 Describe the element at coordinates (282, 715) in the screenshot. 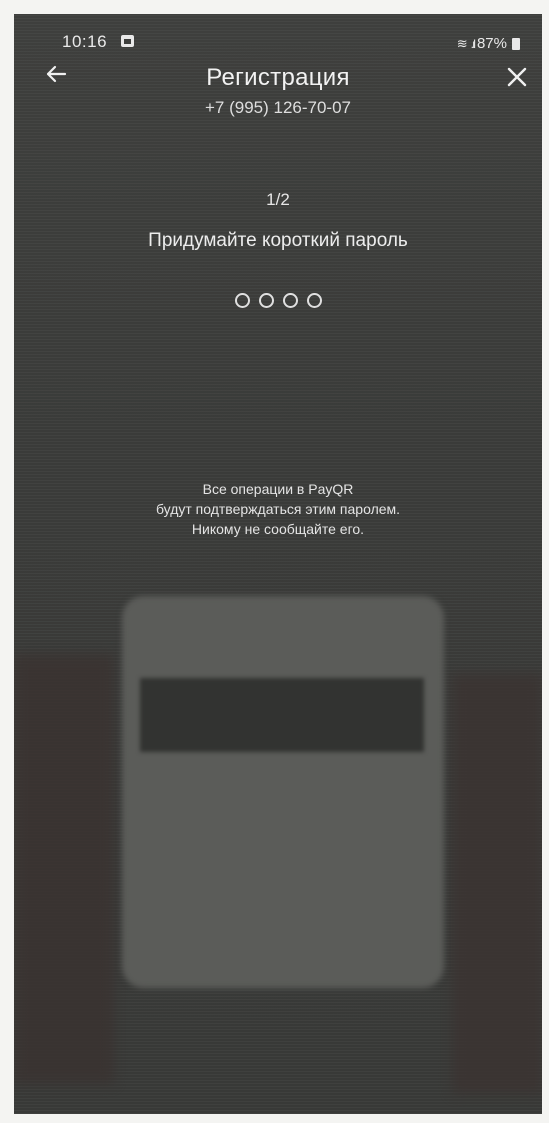

I see `background-blur-card-bar` at that location.